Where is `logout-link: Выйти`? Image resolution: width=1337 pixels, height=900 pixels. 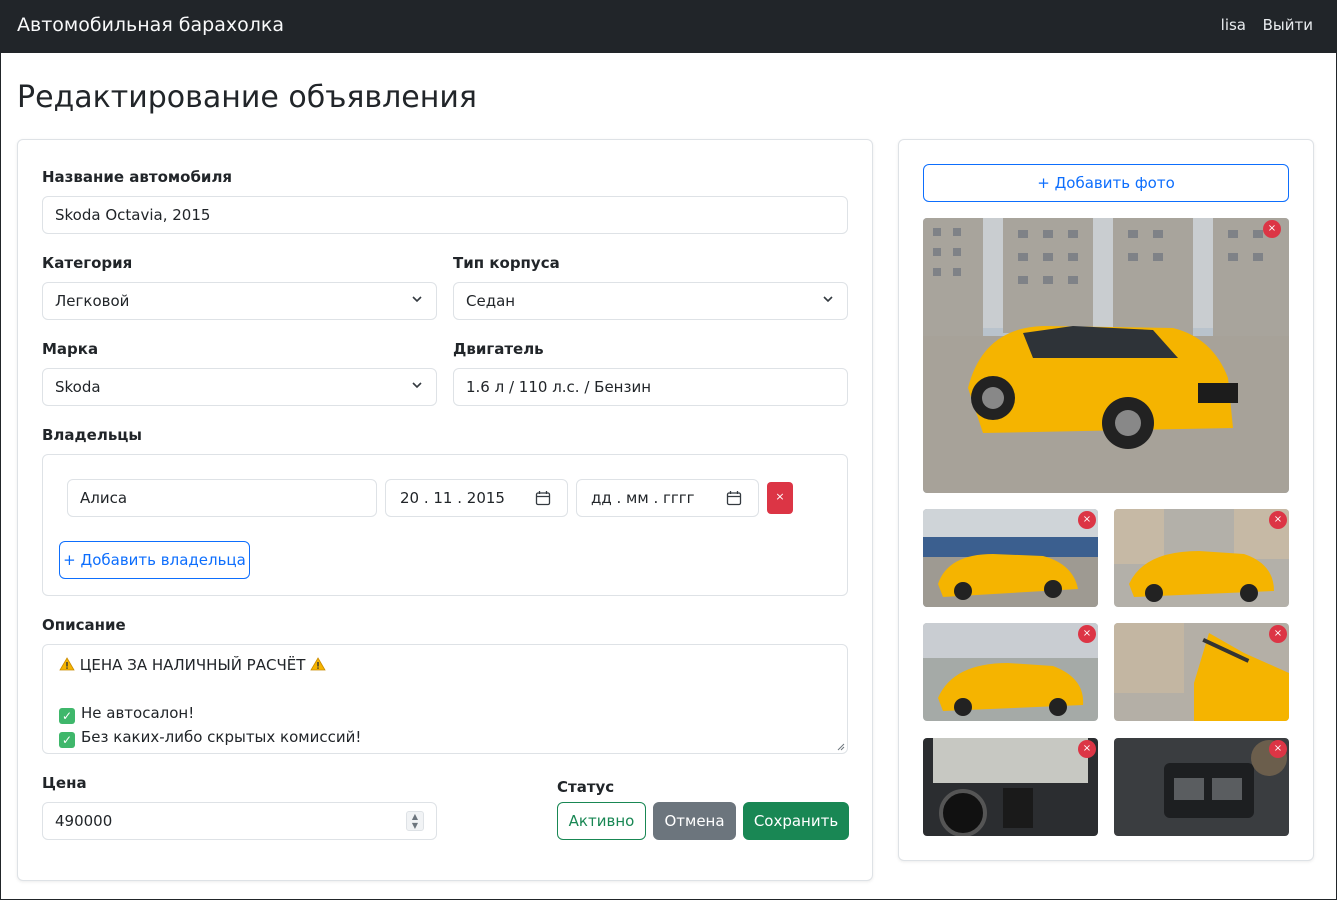
logout-link: Выйти is located at coordinates (1288, 25).